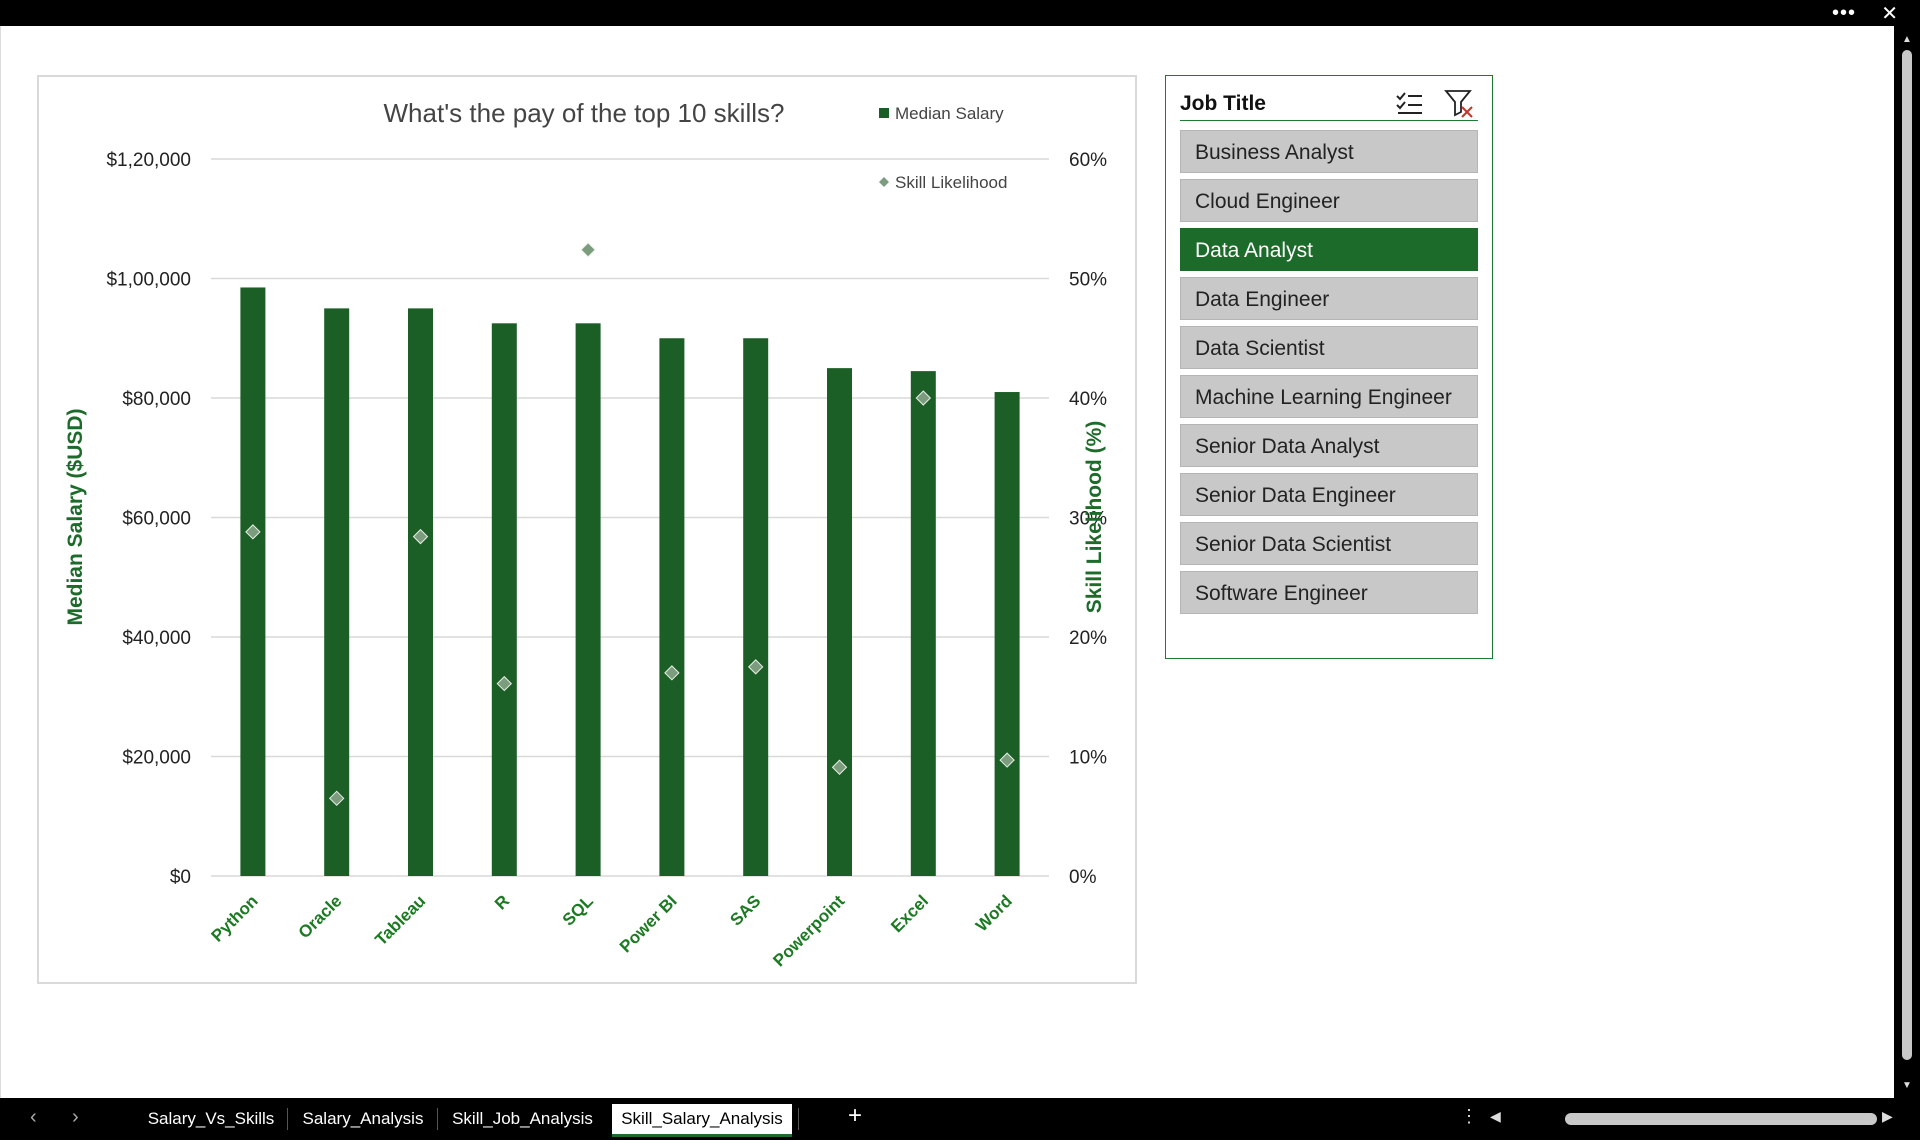 The height and width of the screenshot is (1140, 1920). What do you see at coordinates (1329, 151) in the screenshot?
I see `slicer-item-business-analyst: Business Analyst` at bounding box center [1329, 151].